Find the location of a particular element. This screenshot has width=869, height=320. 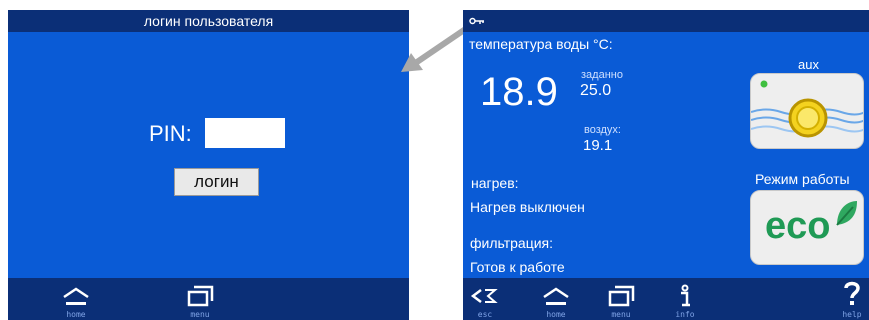

info-caption: info is located at coordinates (685, 314).